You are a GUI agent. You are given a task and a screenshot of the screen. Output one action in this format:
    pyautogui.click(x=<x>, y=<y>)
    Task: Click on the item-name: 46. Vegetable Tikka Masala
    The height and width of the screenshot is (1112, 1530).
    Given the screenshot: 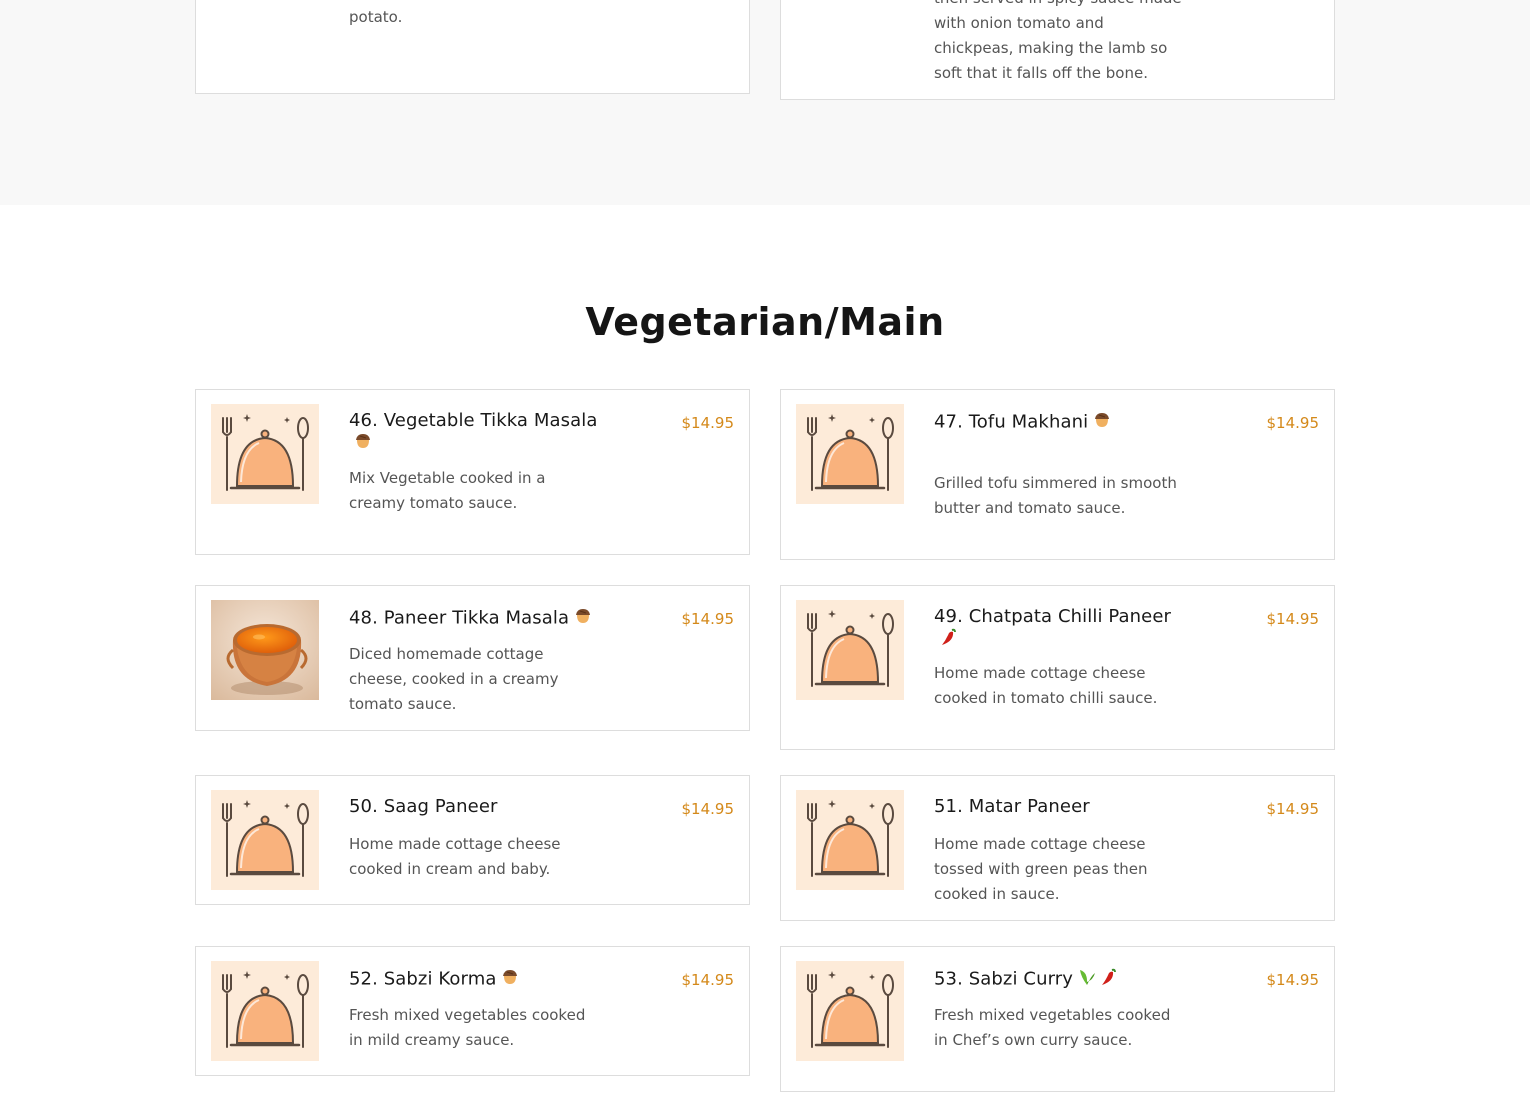 What is the action you would take?
    pyautogui.click(x=476, y=433)
    